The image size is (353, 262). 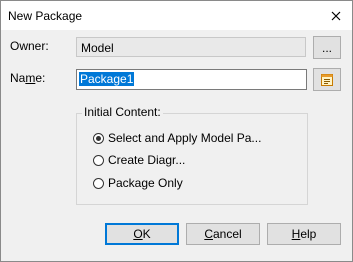 I want to click on notes-icon, so click(x=327, y=79).